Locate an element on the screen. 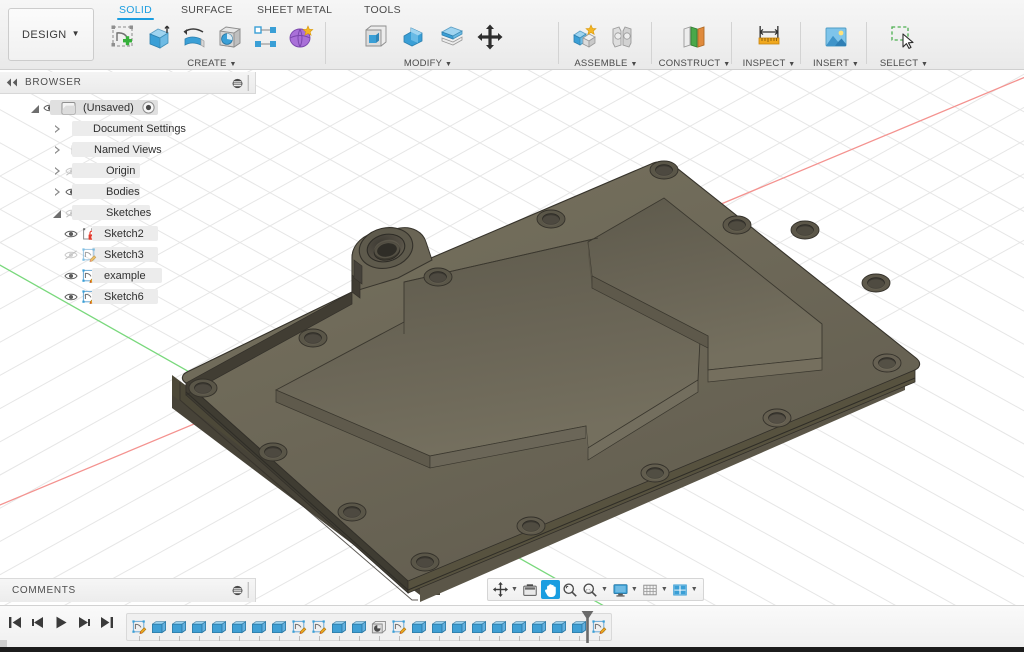  view-navigation-bar: ▼ ▼ ▼ ▼ ▼ is located at coordinates (595, 589).